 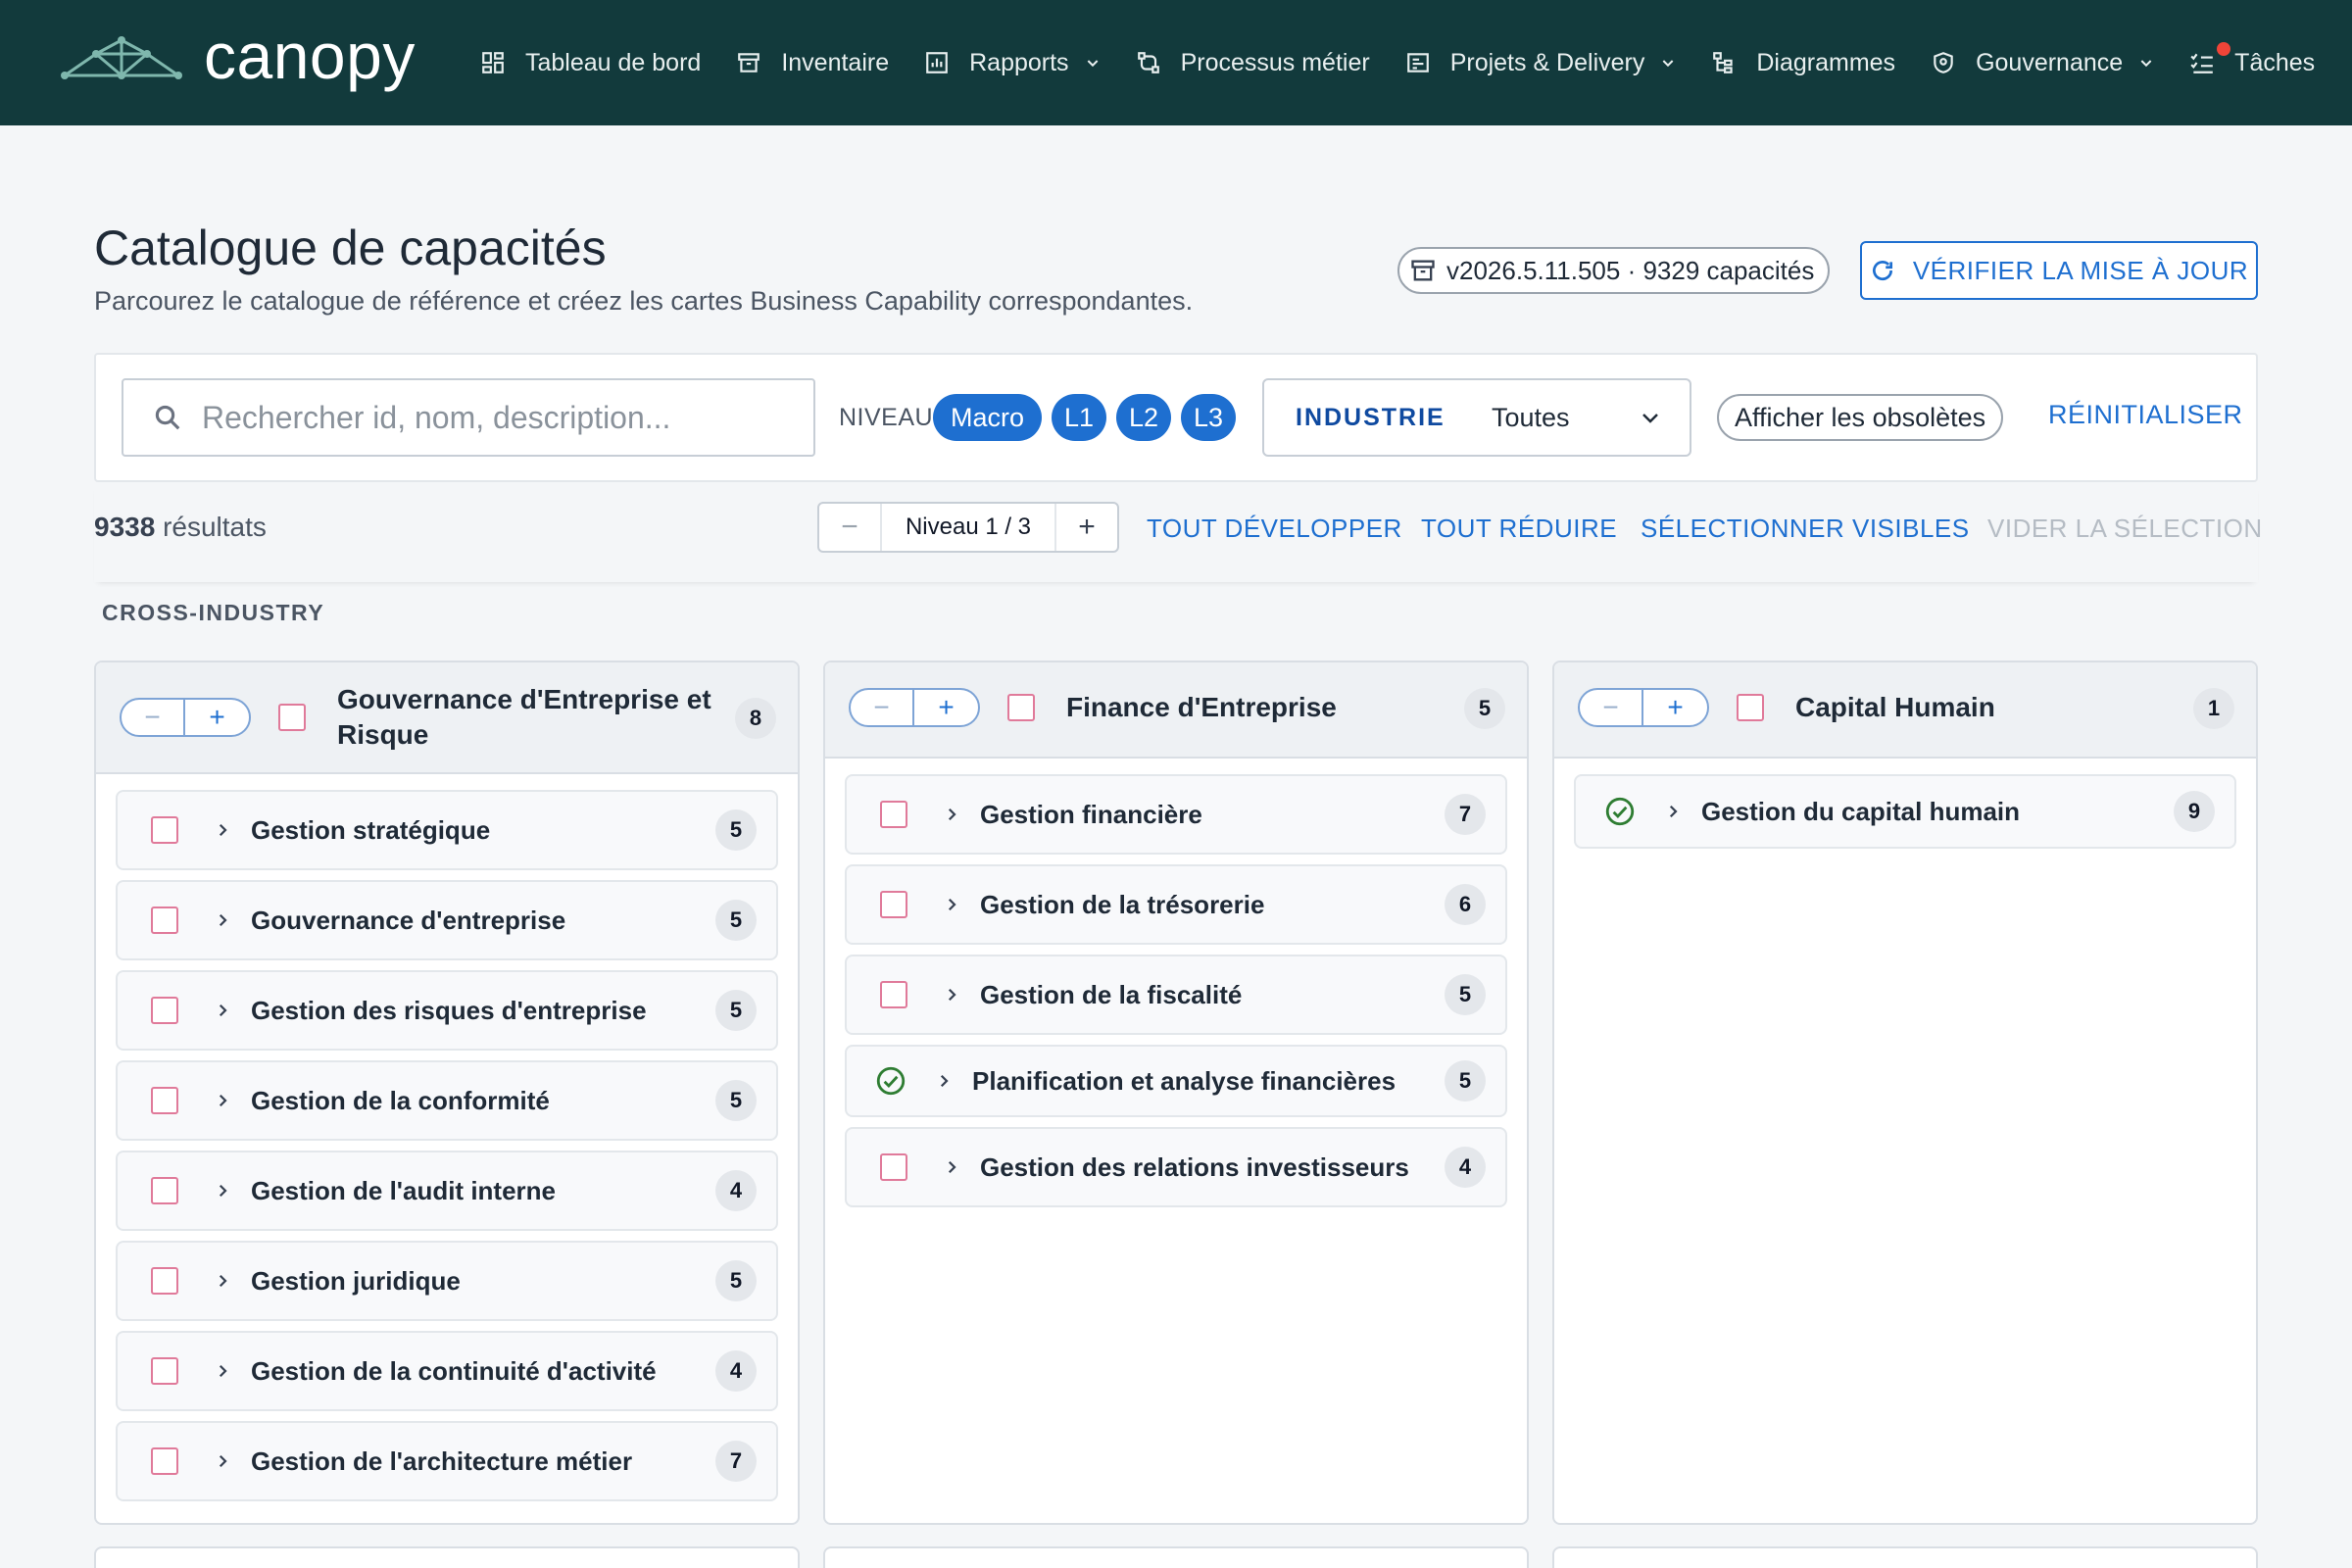 I want to click on capability-column-next, so click(x=447, y=1557).